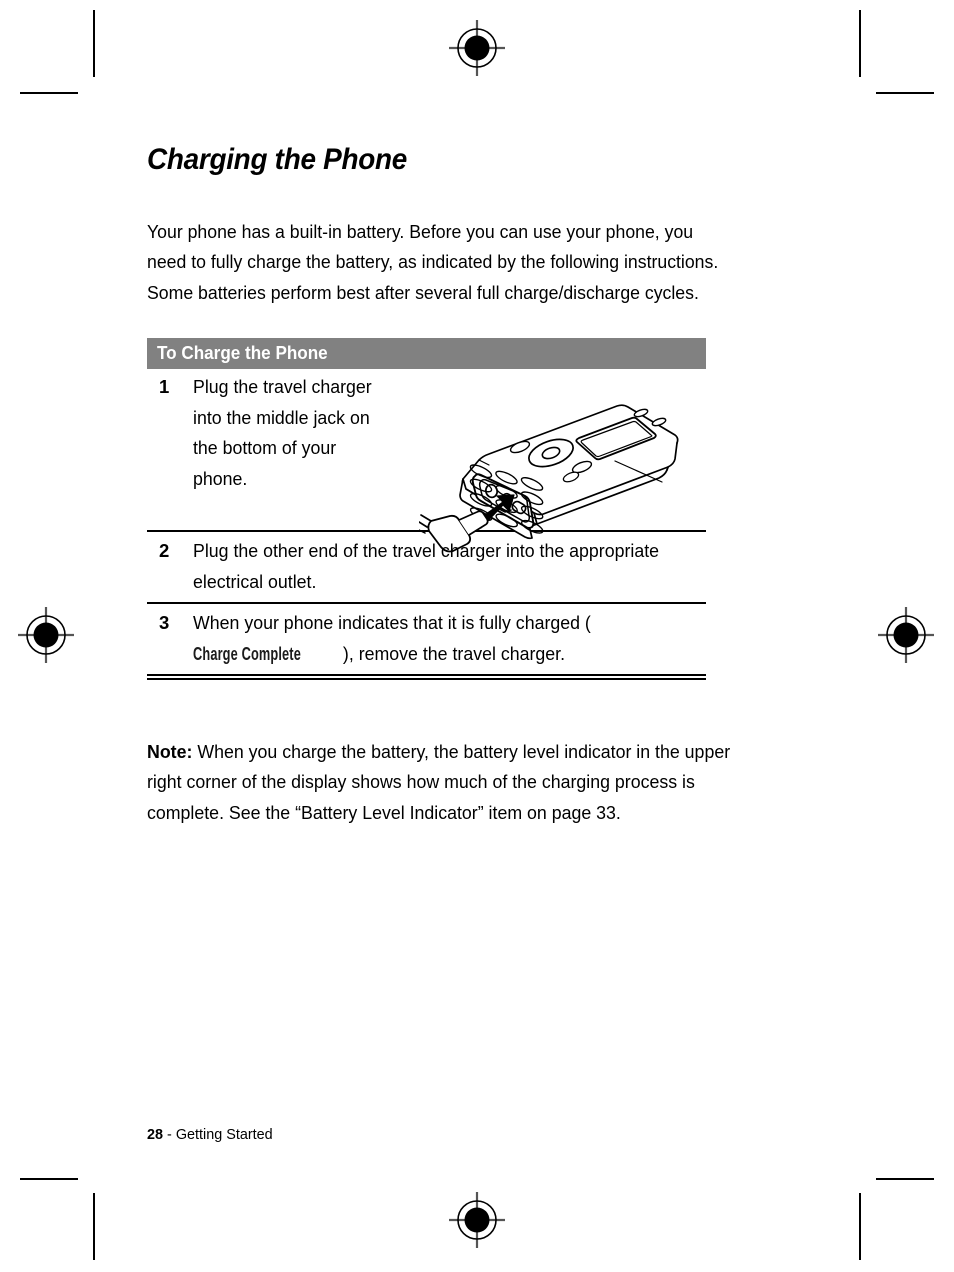 This screenshot has height=1272, width=954. What do you see at coordinates (860, 43) in the screenshot?
I see `crop-mark-top-right-vertical` at bounding box center [860, 43].